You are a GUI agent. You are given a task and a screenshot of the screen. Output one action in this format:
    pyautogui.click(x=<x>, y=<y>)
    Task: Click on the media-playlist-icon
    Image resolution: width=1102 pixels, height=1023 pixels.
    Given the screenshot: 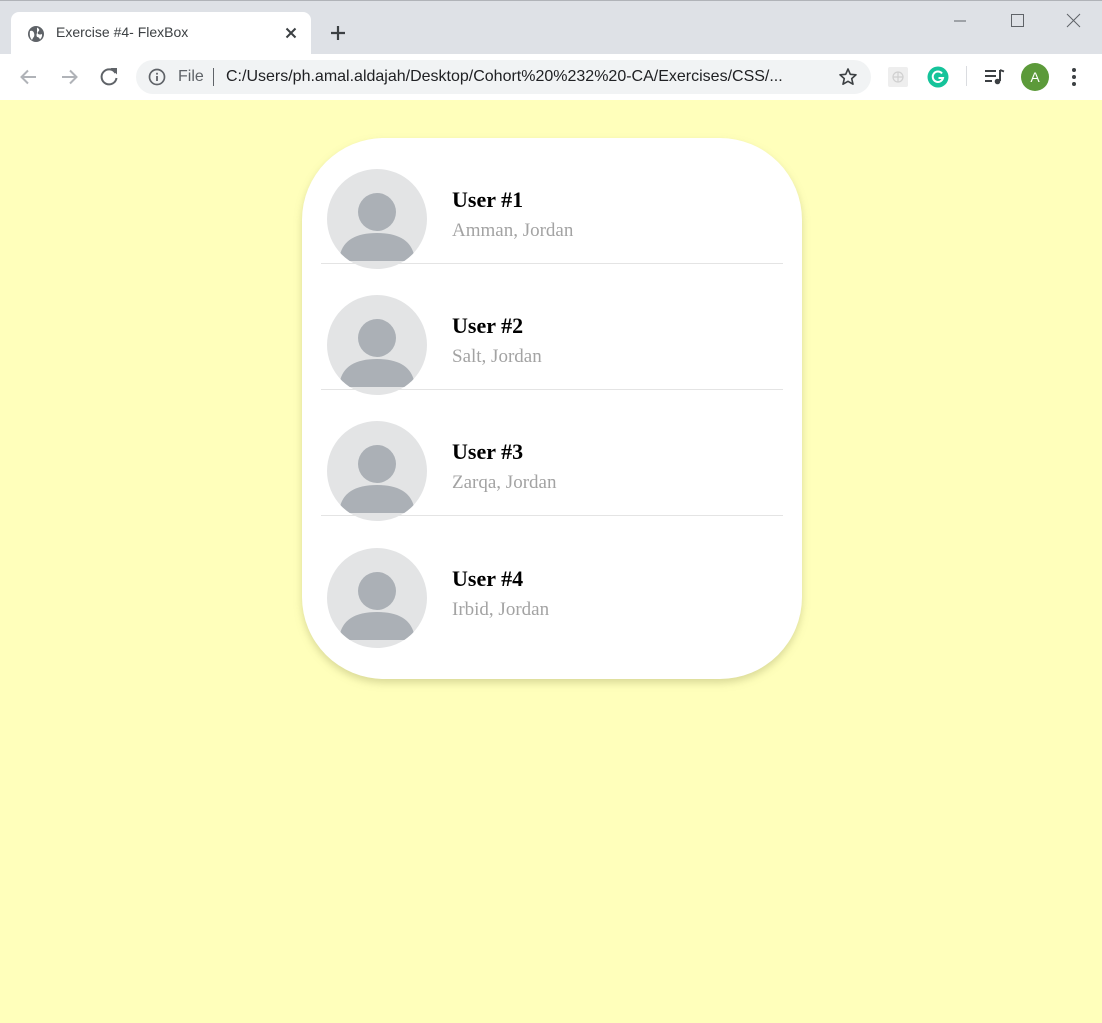 What is the action you would take?
    pyautogui.click(x=994, y=77)
    